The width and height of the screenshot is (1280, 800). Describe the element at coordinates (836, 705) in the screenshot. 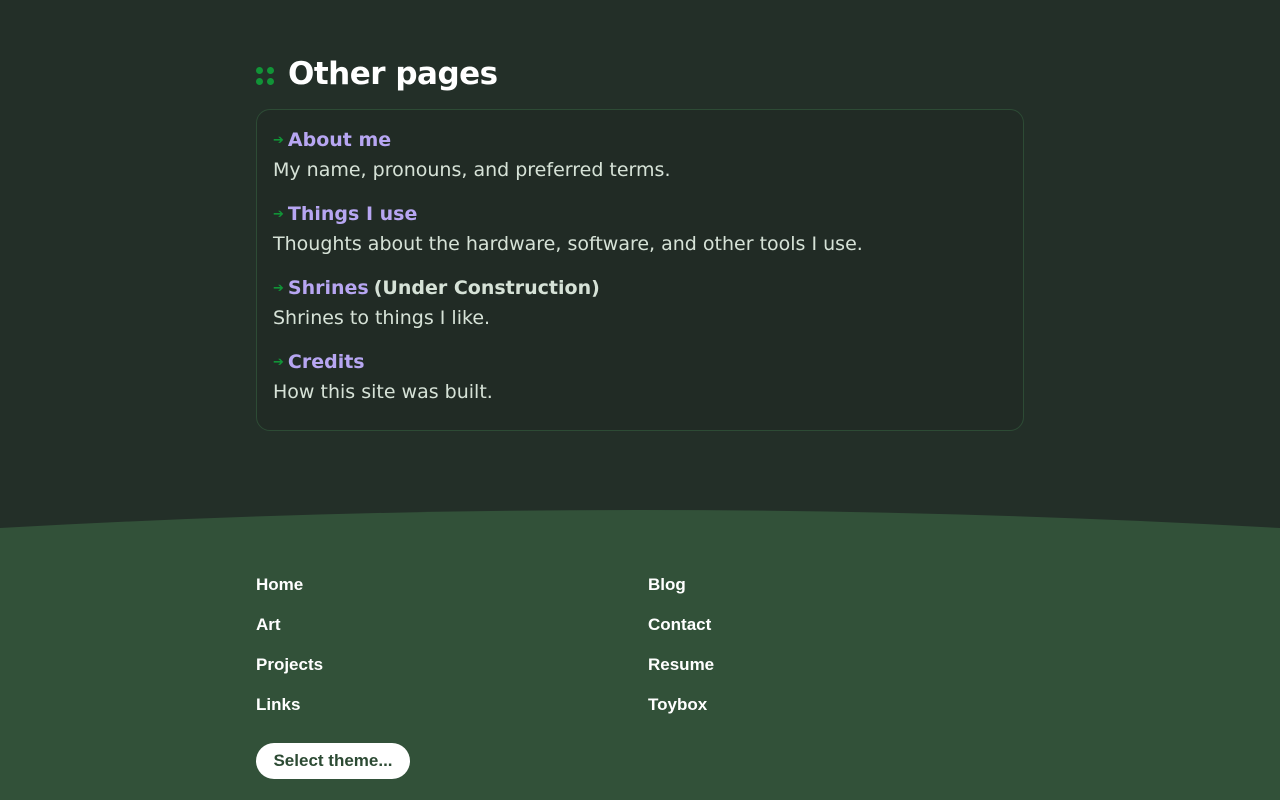

I see `footer-link-toybox: Toybox` at that location.